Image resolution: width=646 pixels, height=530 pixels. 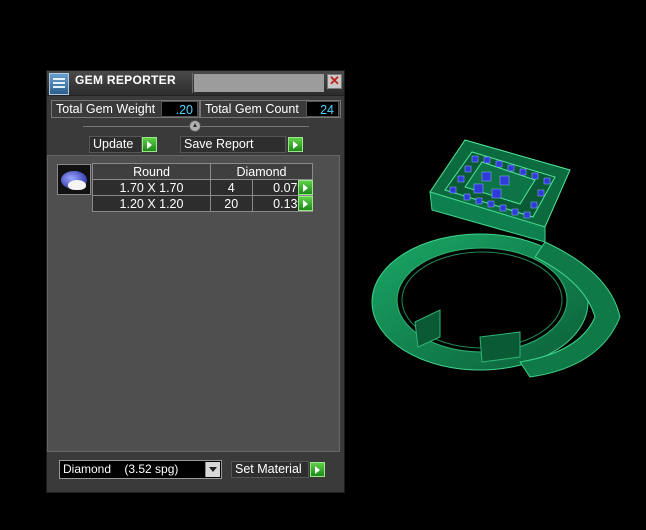 I want to click on window-title: GEM REPORTER, so click(x=125, y=80).